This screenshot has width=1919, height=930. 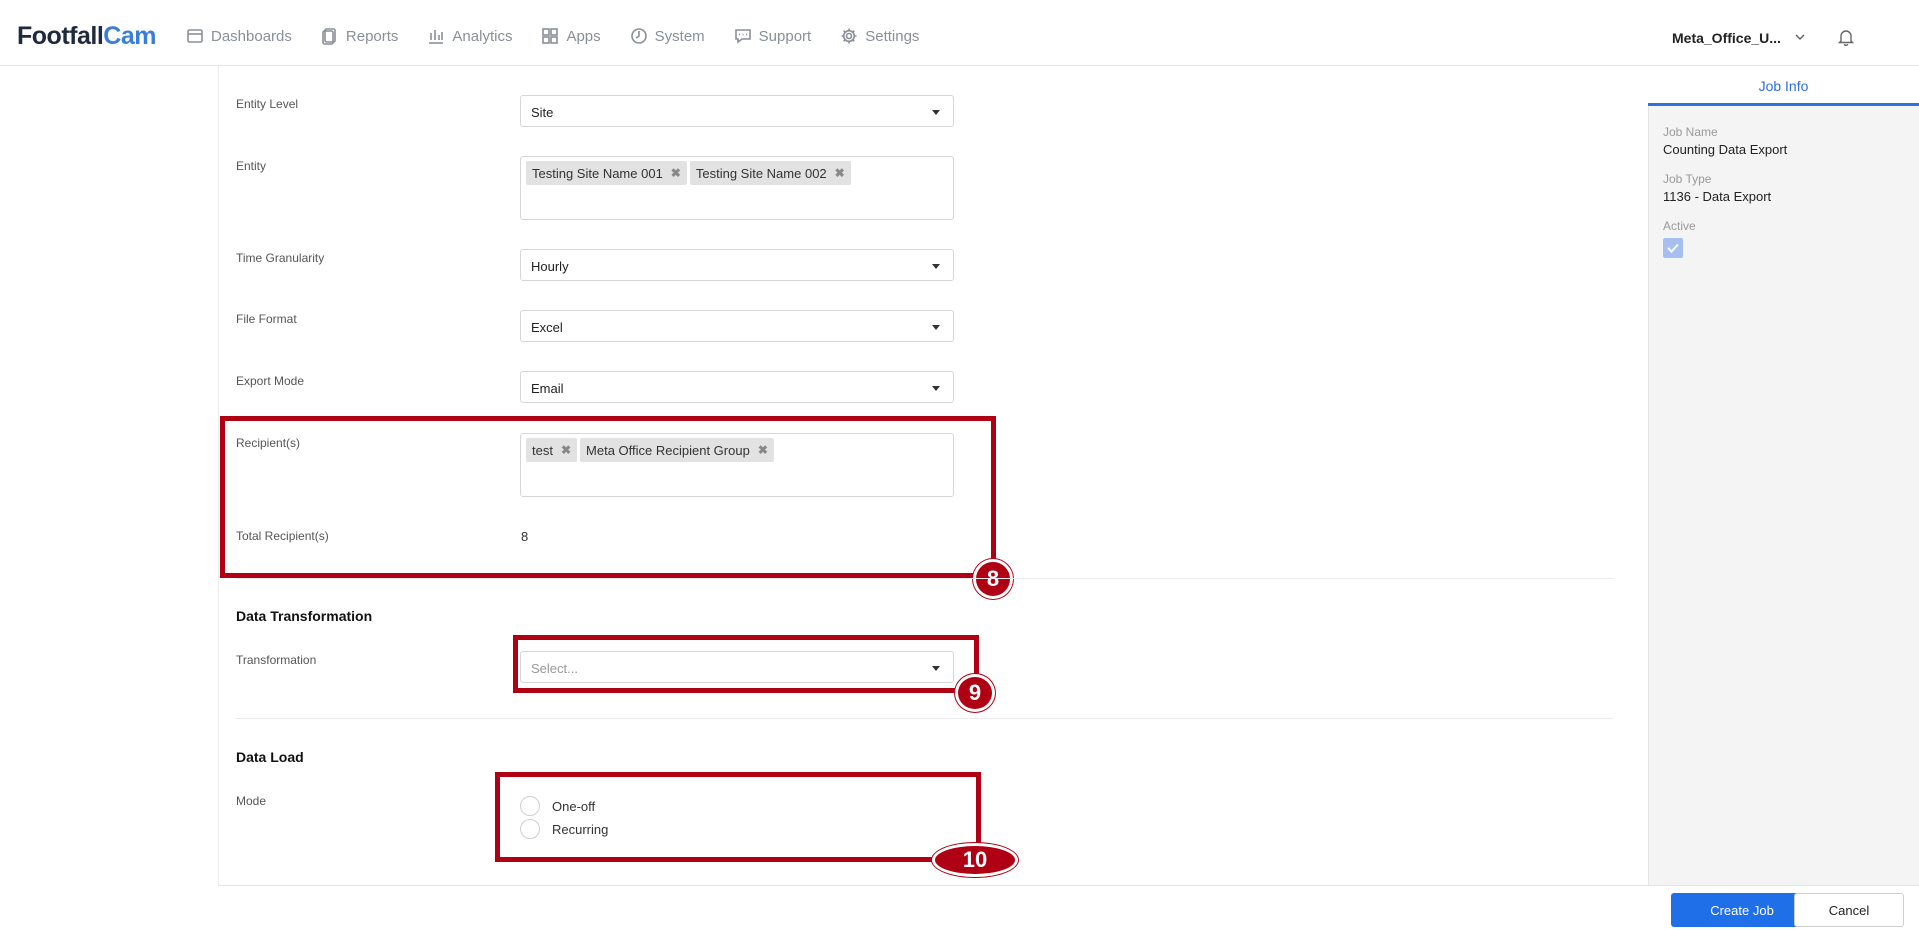 I want to click on support-icon, so click(x=742, y=36).